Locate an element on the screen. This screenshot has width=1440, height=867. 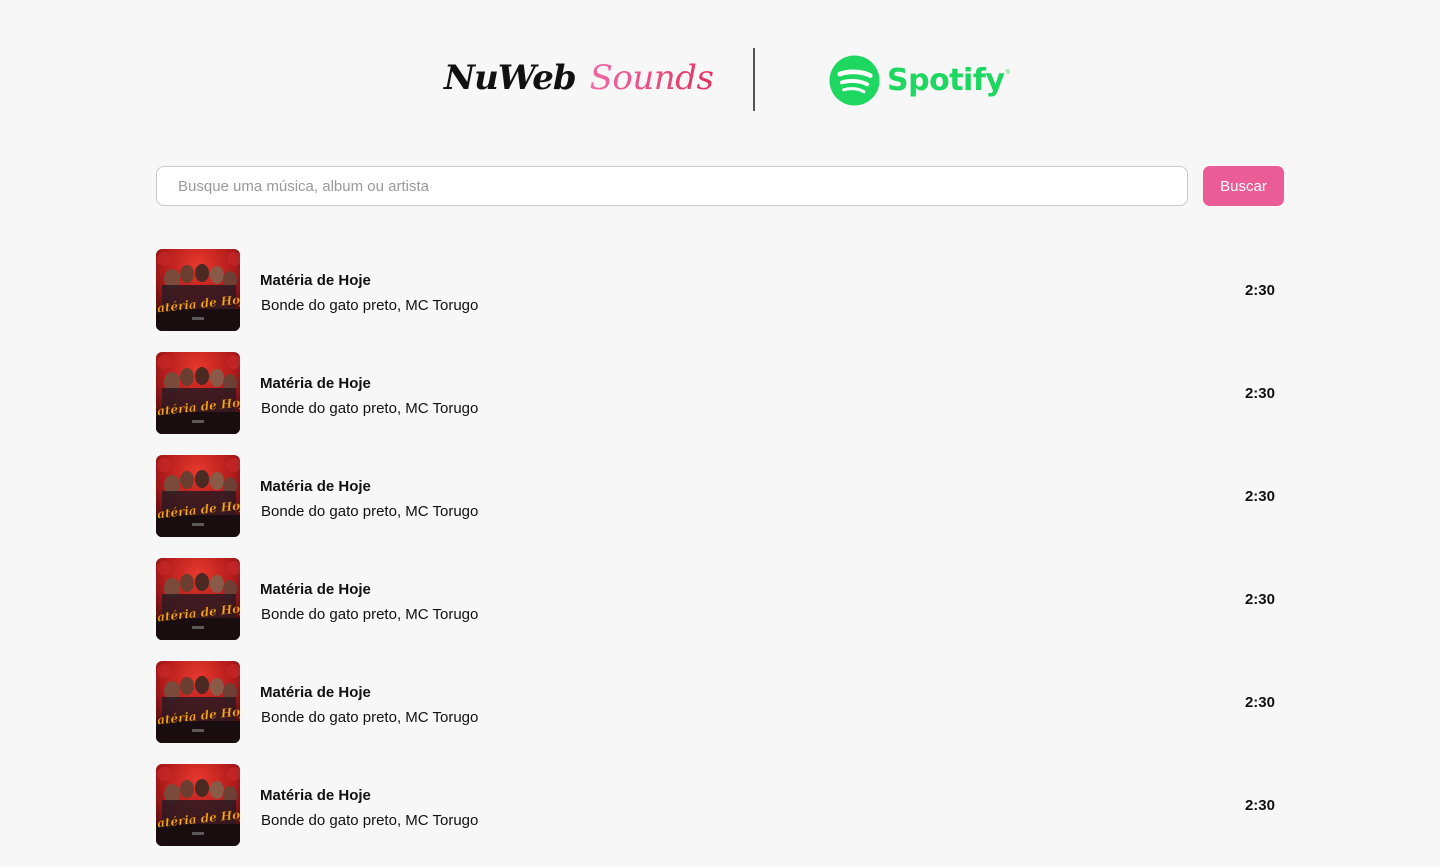
search-bar: Buscar is located at coordinates (720, 186).